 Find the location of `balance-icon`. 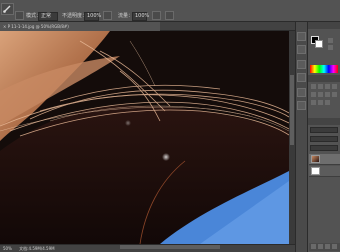

balance-icon is located at coordinates (327, 94).